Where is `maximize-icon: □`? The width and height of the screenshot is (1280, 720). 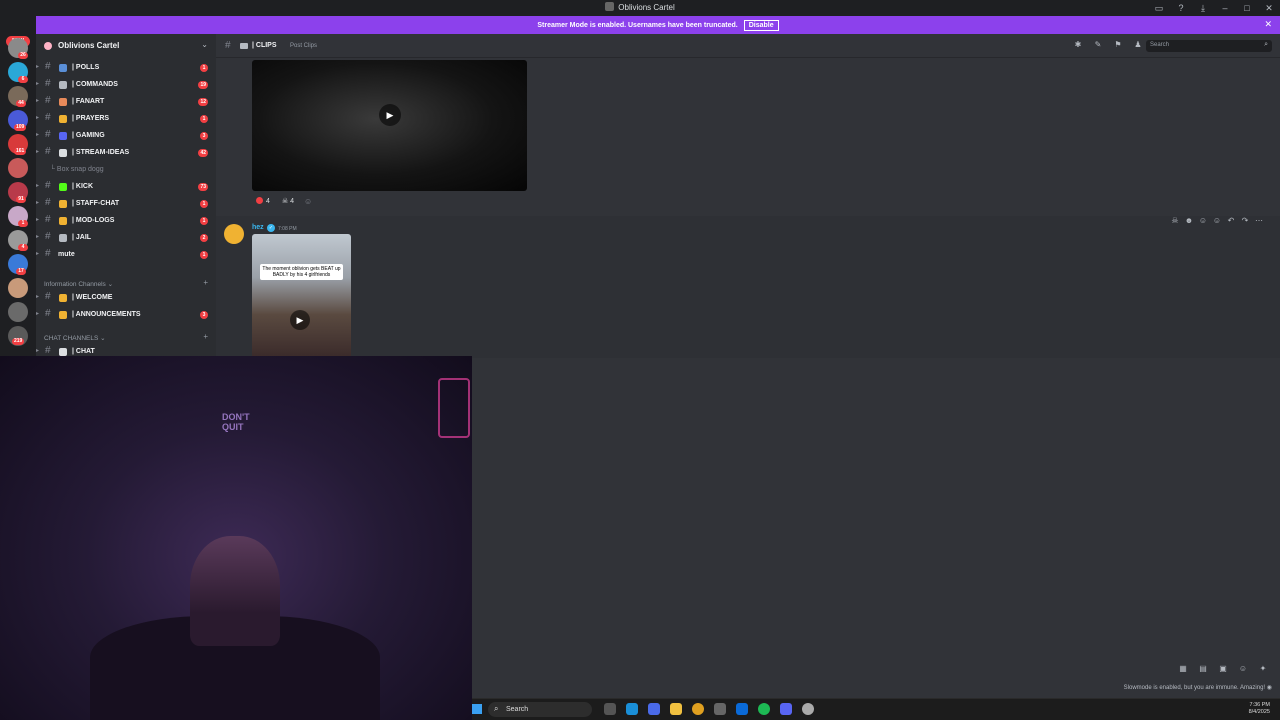
maximize-icon: □ is located at coordinates (1247, 8).